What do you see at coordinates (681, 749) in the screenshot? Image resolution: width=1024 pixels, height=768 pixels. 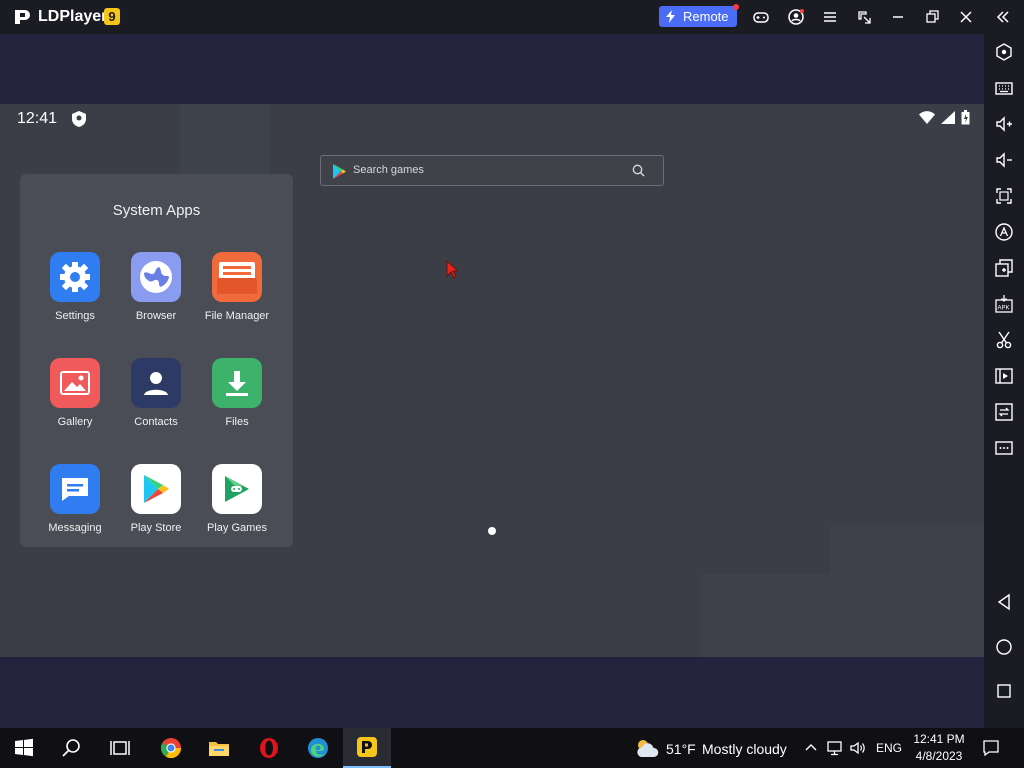 I see `weather-temperature: 51°F` at bounding box center [681, 749].